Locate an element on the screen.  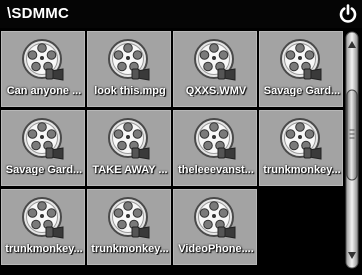
file-name: QXXS.WMV is located at coordinates (216, 91).